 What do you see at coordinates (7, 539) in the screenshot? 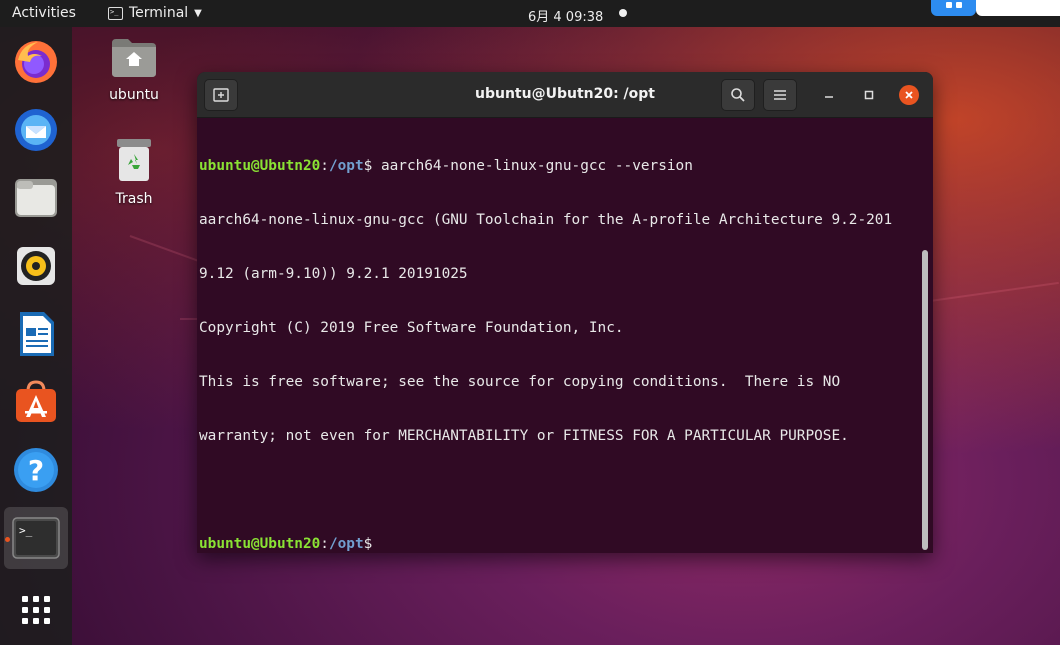
I see `running-indicator` at bounding box center [7, 539].